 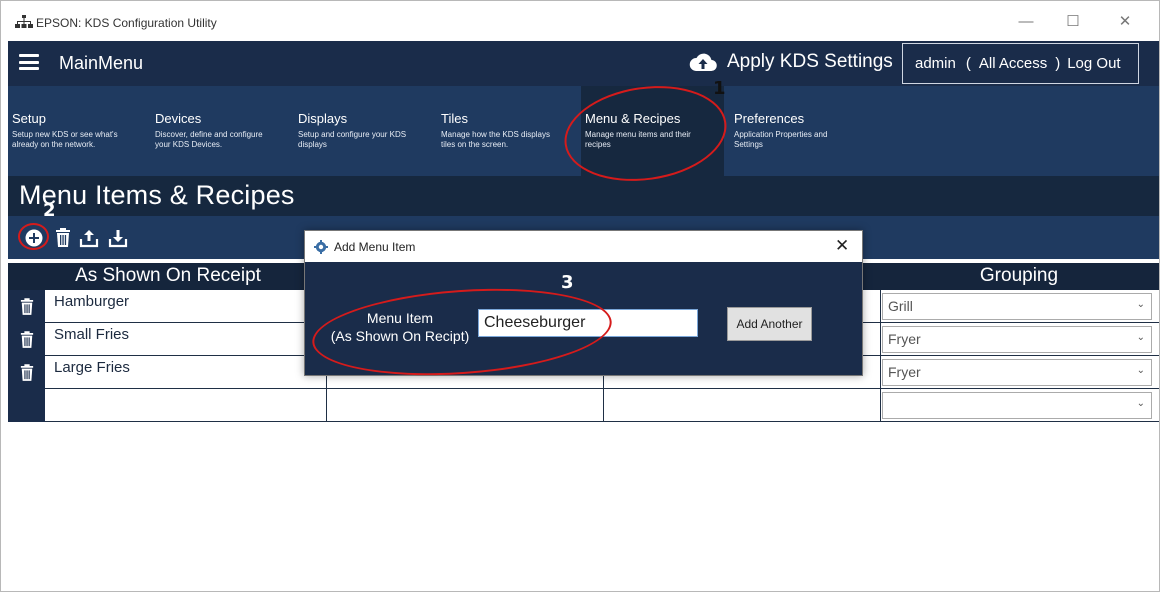 I want to click on tab-label: Setup, so click(x=29, y=118).